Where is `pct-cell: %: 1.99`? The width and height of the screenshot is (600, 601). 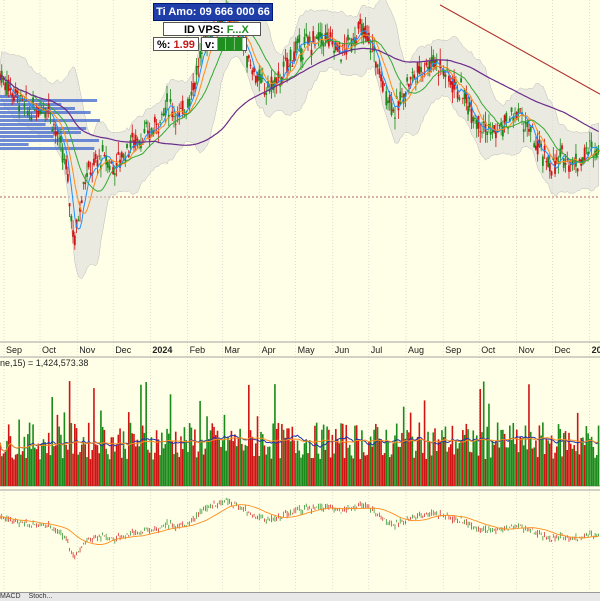
pct-cell: %: 1.99 is located at coordinates (176, 44).